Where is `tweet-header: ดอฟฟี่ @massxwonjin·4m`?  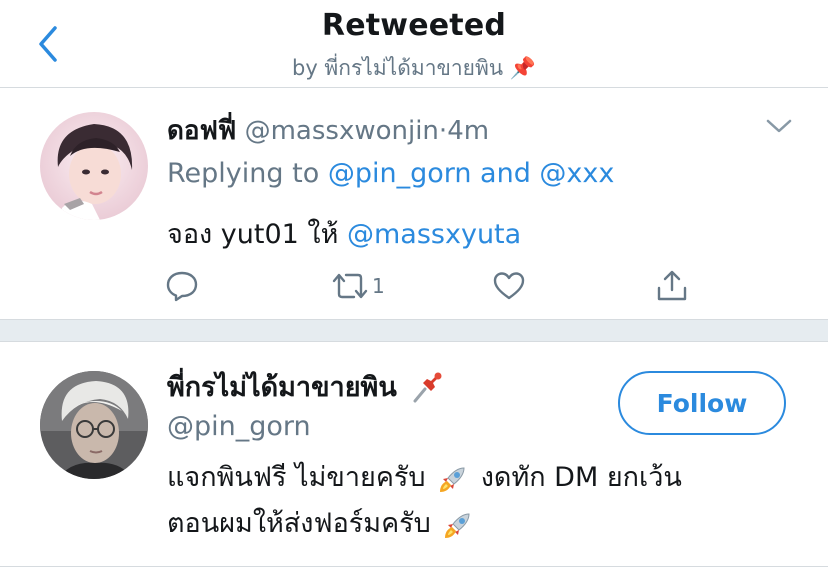 tweet-header: ดอฟฟี่ @massxwonjin·4m is located at coordinates (328, 130).